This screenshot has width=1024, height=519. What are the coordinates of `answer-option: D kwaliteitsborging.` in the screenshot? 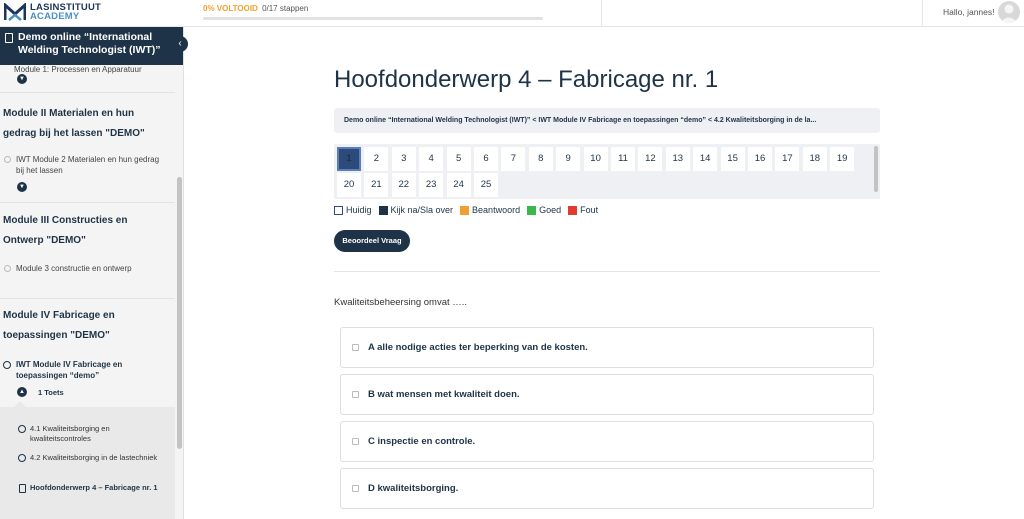 It's located at (607, 488).